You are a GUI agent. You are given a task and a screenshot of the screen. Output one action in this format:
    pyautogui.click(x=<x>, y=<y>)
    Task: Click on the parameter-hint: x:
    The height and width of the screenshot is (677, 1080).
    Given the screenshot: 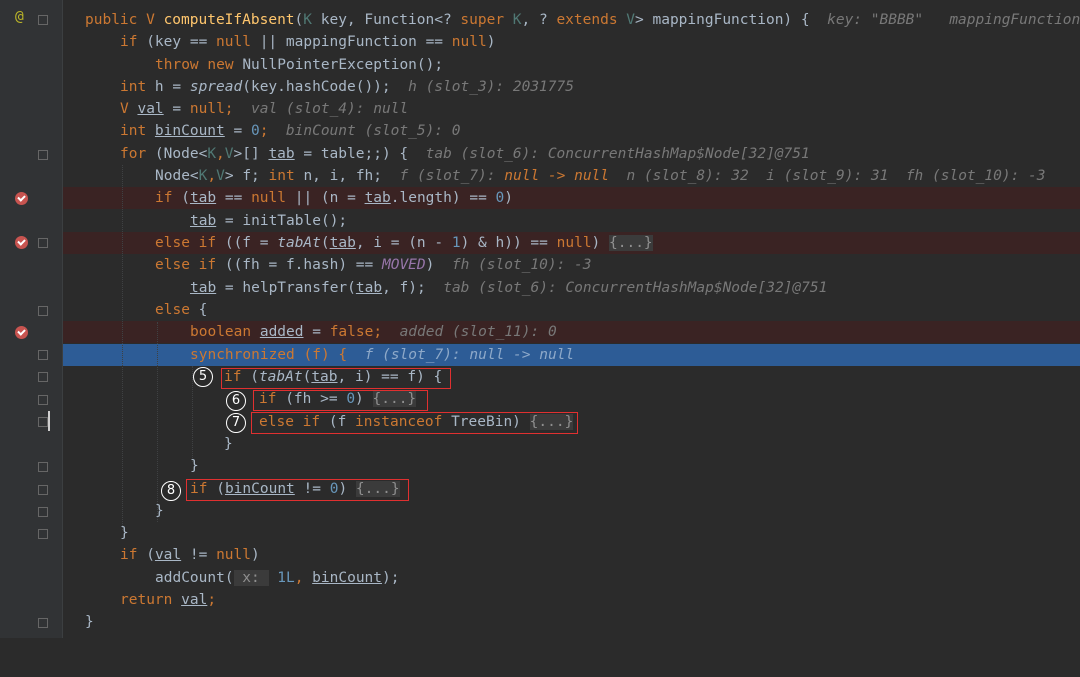 What is the action you would take?
    pyautogui.click(x=251, y=578)
    